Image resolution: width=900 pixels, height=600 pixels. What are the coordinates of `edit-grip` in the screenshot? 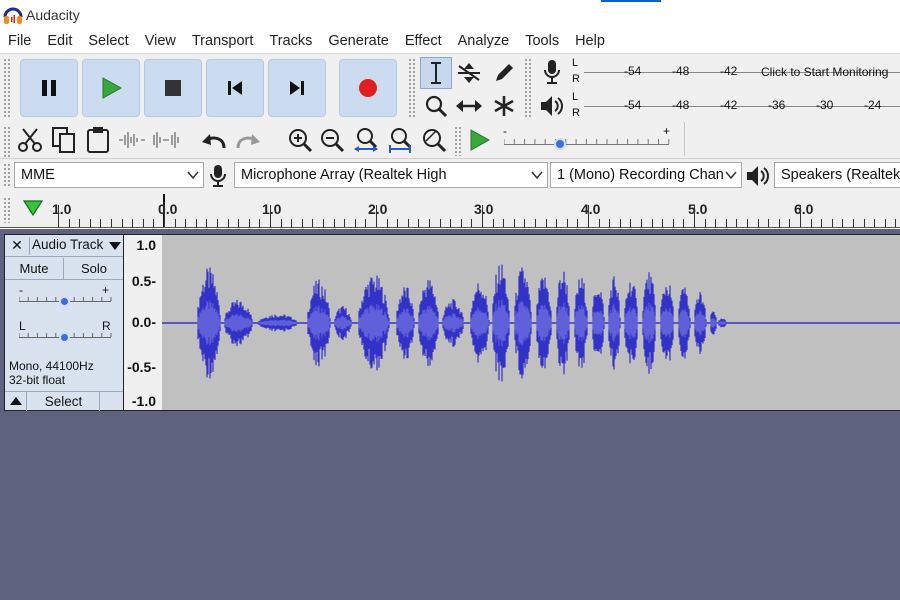 It's located at (7, 142).